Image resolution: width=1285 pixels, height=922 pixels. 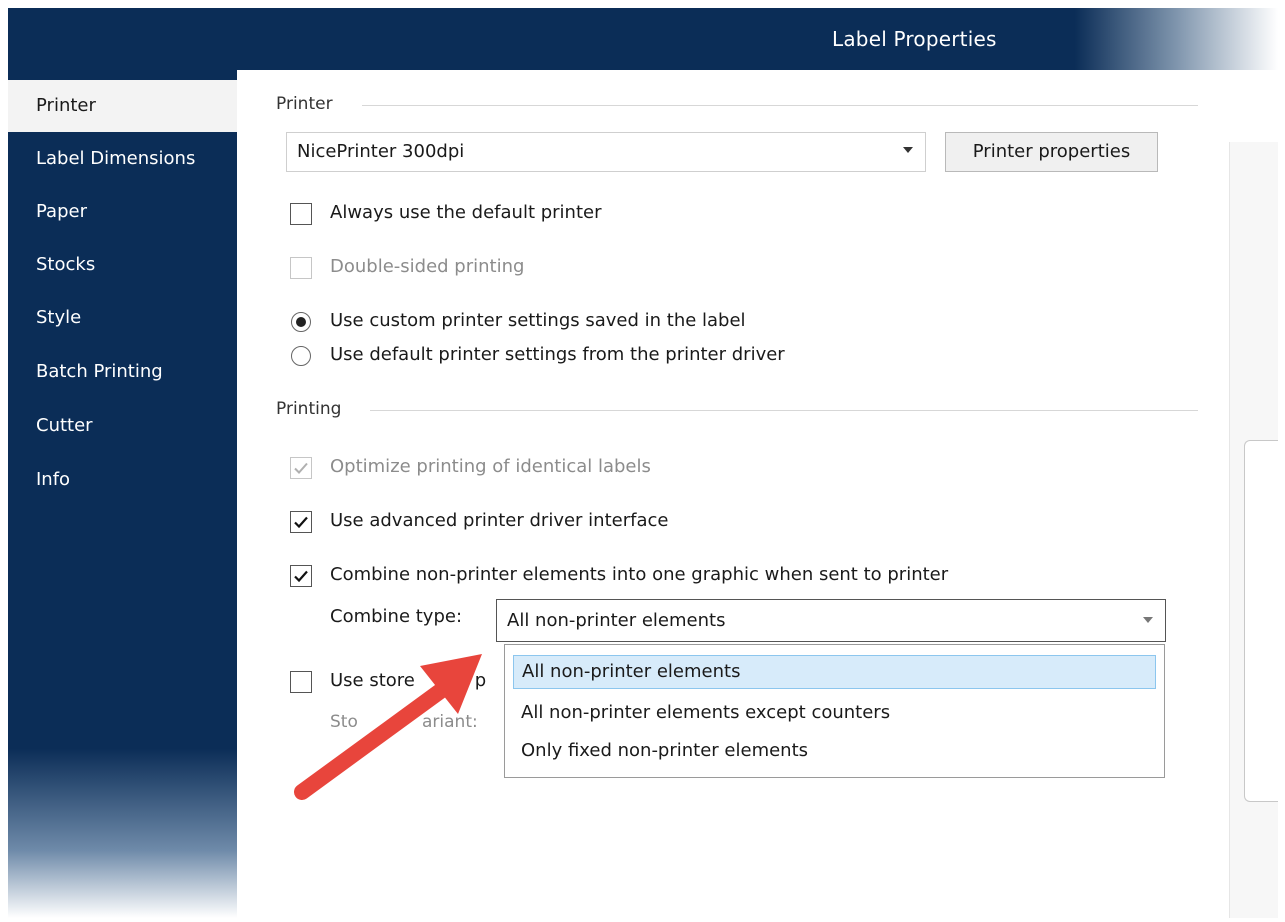 I want to click on sidebar-item-label-dimensions: Label Dimensions, so click(x=122, y=159).